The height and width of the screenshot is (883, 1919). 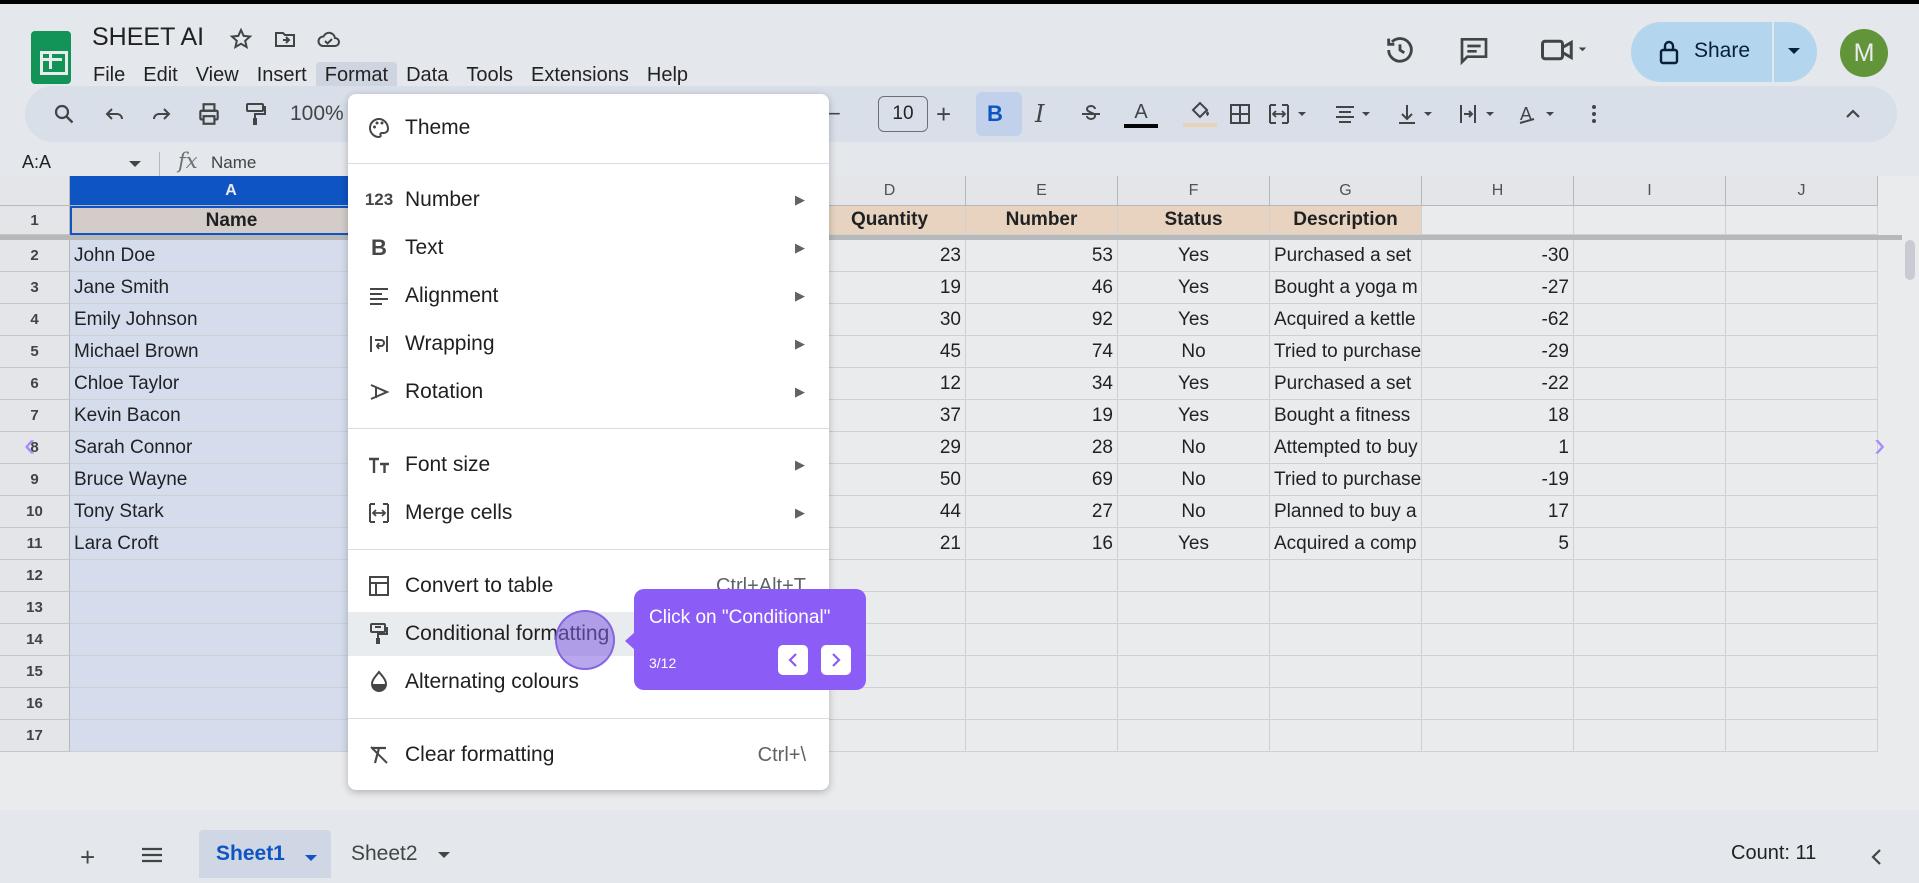 What do you see at coordinates (35, 191) in the screenshot?
I see `select-all-corner` at bounding box center [35, 191].